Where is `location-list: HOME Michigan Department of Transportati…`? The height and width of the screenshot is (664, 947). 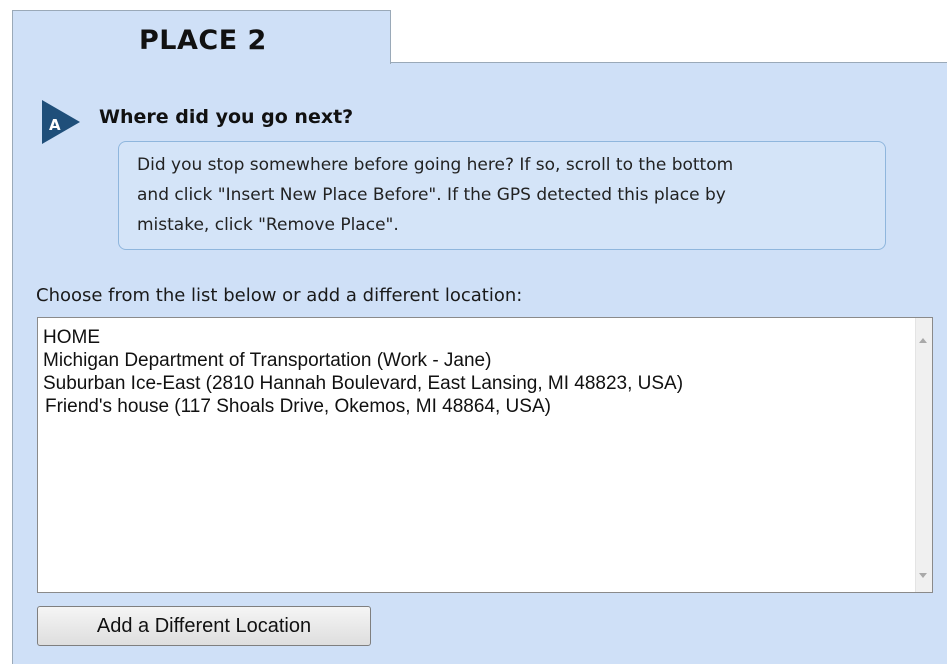
location-list: HOME Michigan Department of Transportati… is located at coordinates (363, 372).